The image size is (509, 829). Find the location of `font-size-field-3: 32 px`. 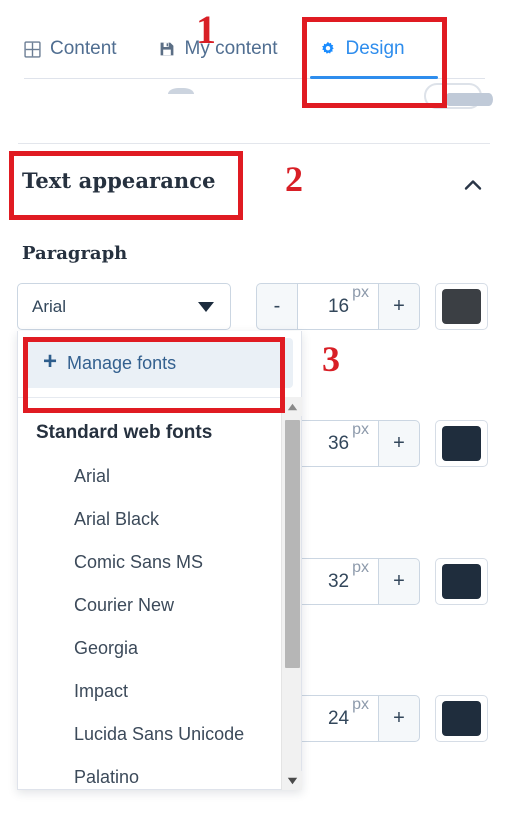

font-size-field-3: 32 px is located at coordinates (338, 581).